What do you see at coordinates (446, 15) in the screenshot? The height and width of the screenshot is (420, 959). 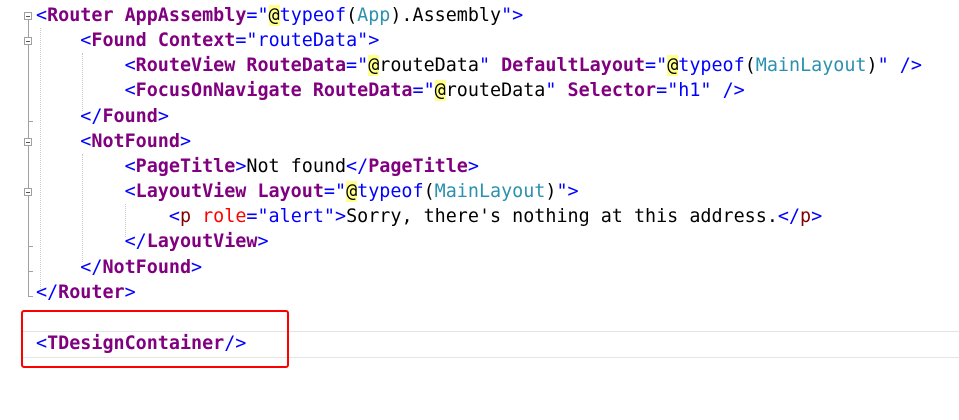 I see `code-token-text: ).Assembly` at bounding box center [446, 15].